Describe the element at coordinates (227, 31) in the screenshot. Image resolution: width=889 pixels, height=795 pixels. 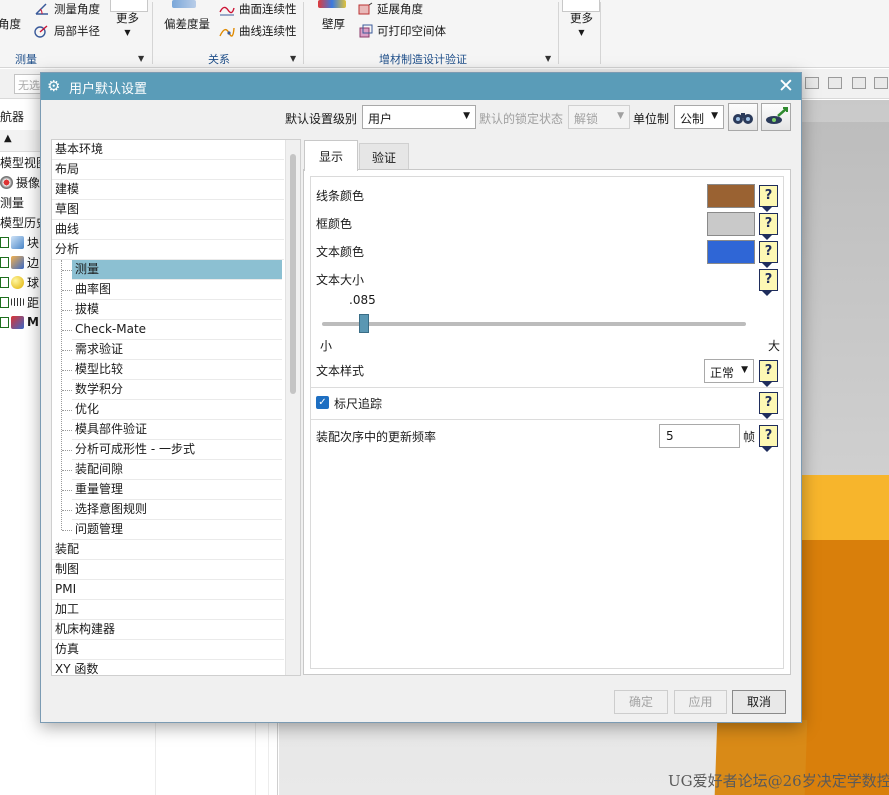
I see `curve-continuity-icon` at that location.